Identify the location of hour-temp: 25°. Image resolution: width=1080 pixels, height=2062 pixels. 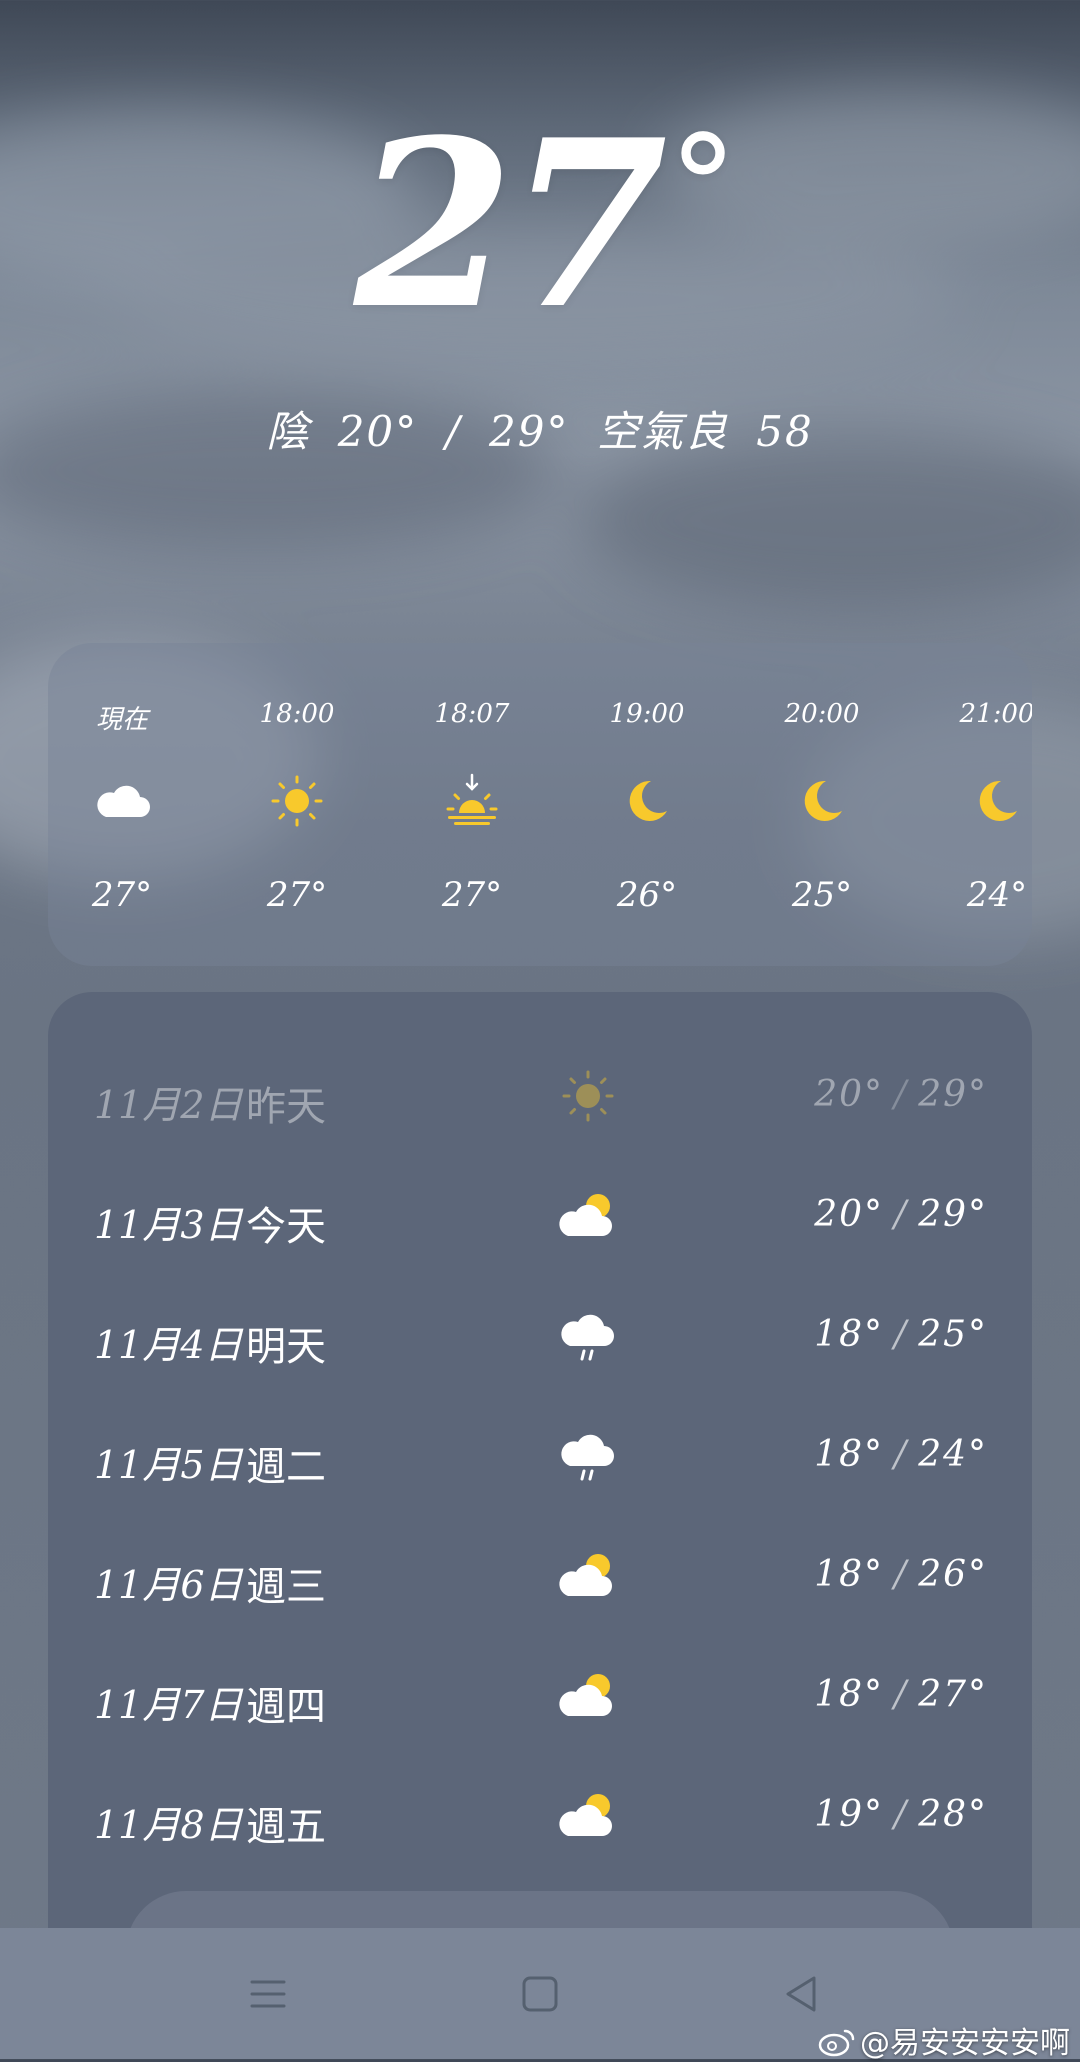
(822, 895).